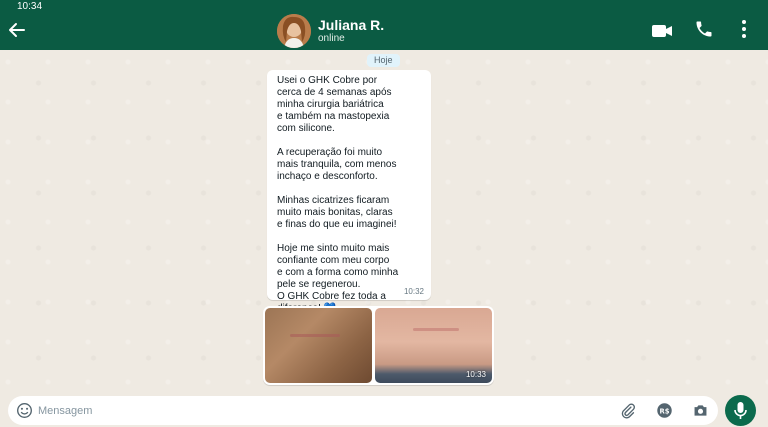  I want to click on message-input, so click(318, 410).